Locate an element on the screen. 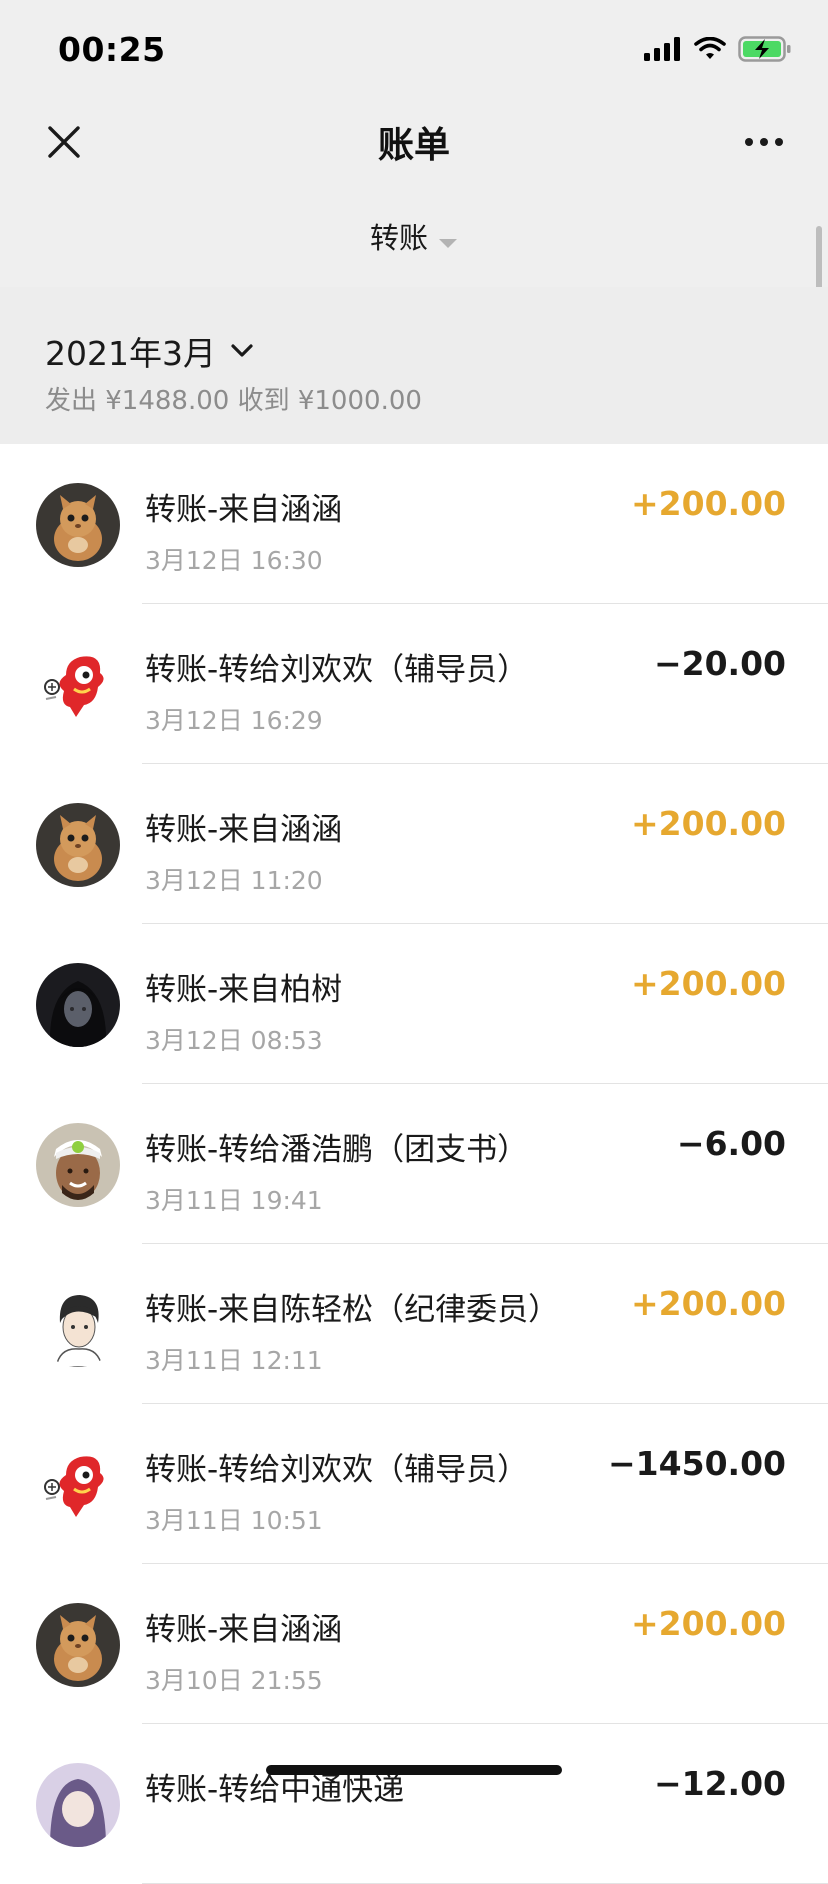  player-avatar-icon is located at coordinates (78, 1165).